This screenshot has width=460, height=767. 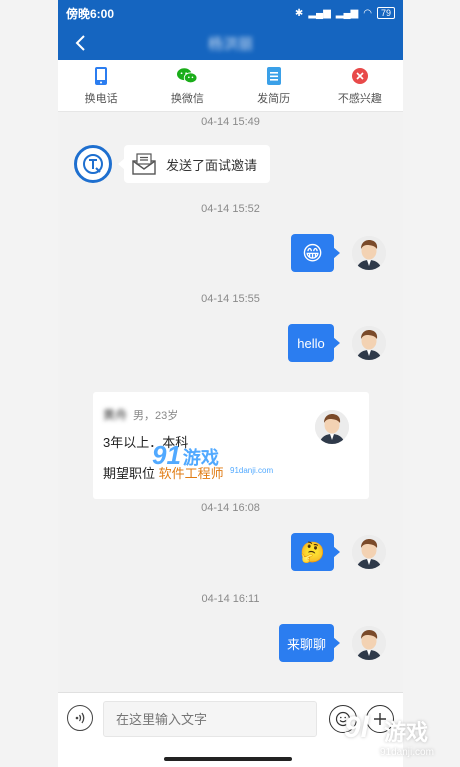 What do you see at coordinates (360, 76) in the screenshot?
I see `close-icon` at bounding box center [360, 76].